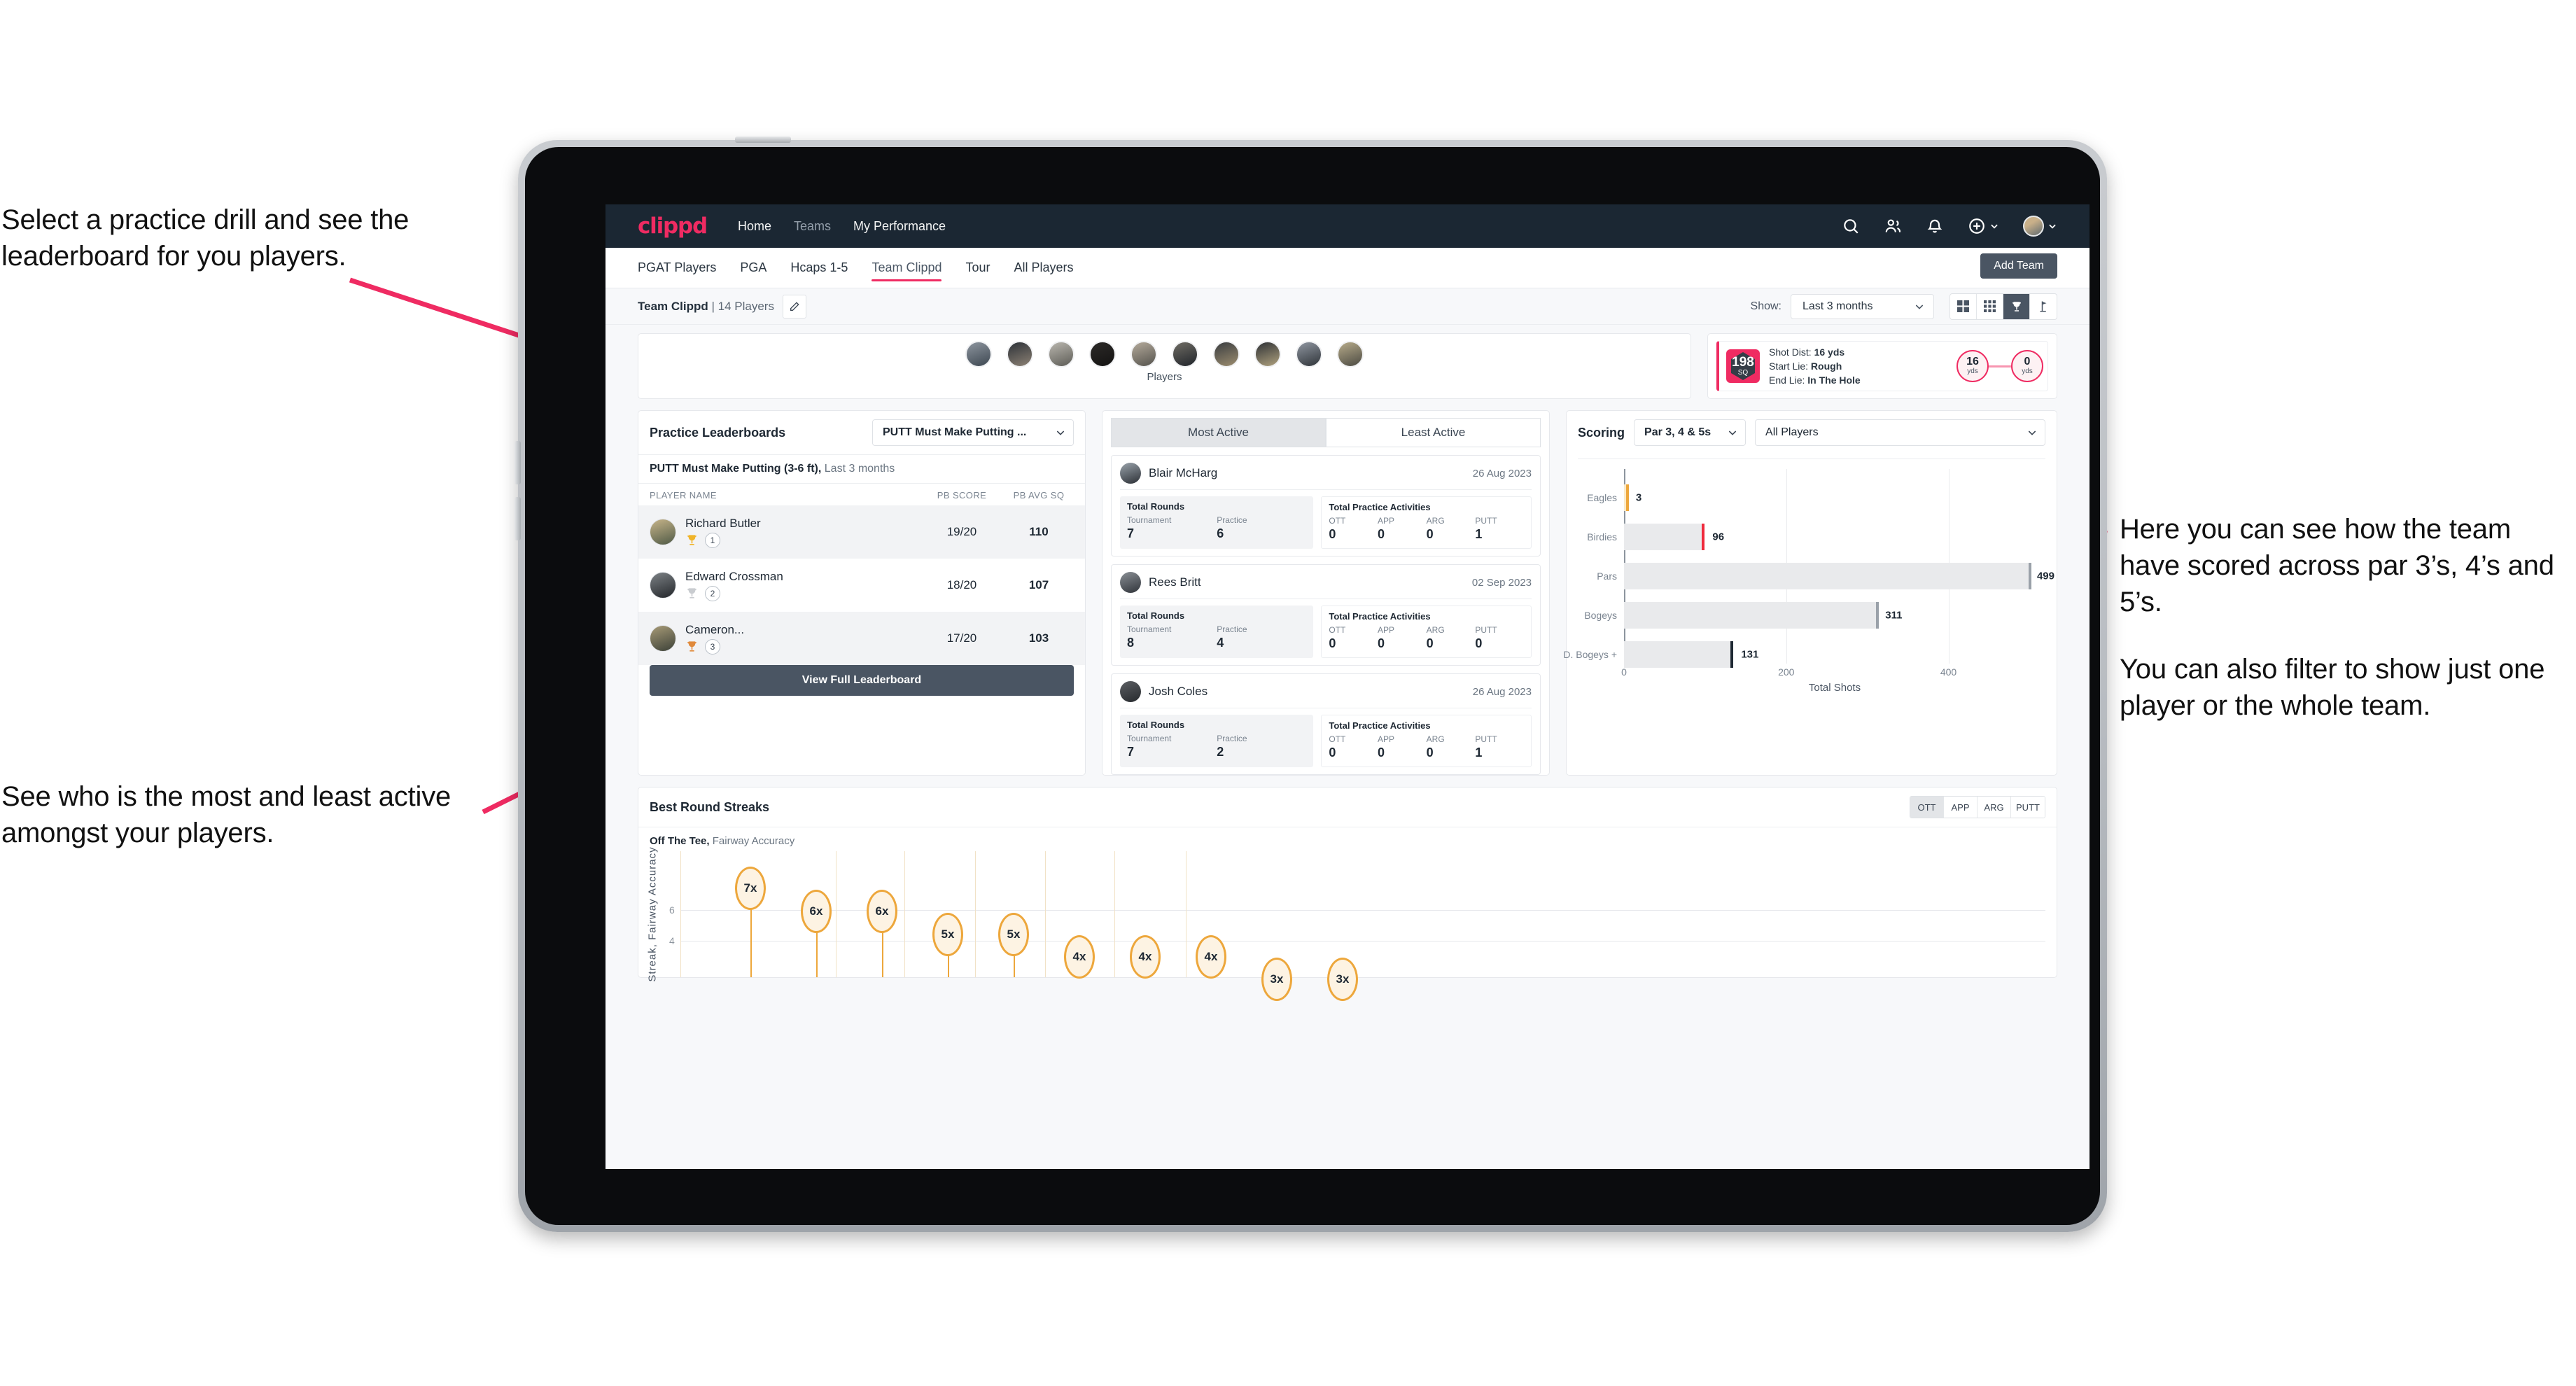  Describe the element at coordinates (859, 469) in the screenshot. I see `leaderboard-period: Last 3 months` at that location.